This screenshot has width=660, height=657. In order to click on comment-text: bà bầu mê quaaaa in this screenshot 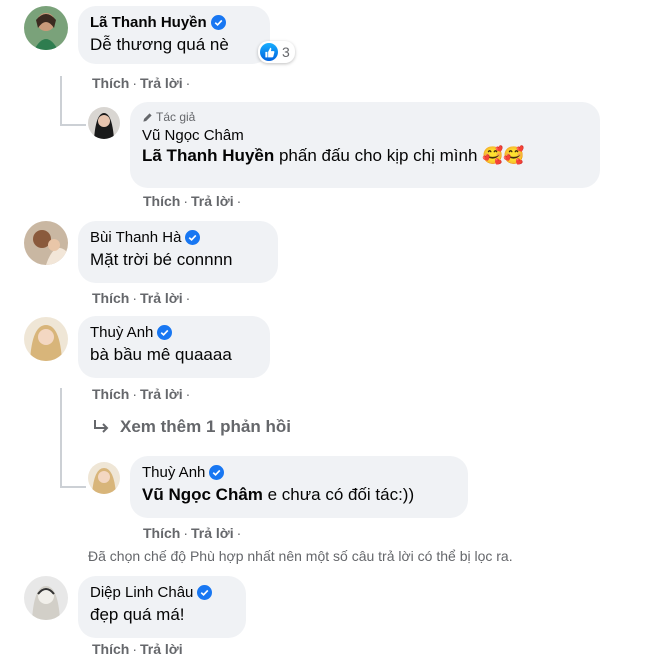, I will do `click(161, 354)`.